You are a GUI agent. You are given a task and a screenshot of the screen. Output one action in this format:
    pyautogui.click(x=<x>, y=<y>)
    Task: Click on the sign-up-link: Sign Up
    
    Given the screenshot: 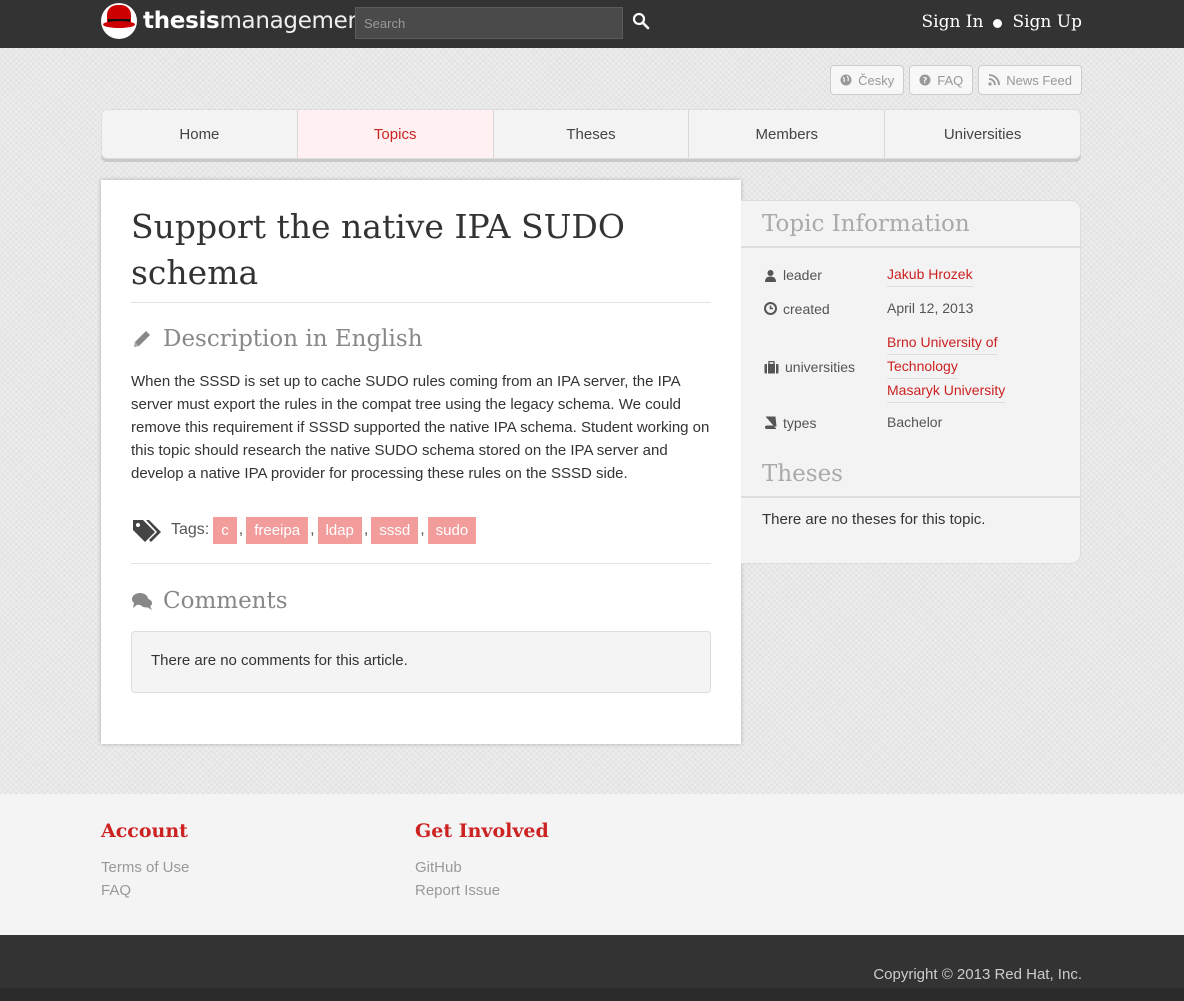 What is the action you would take?
    pyautogui.click(x=1047, y=22)
    